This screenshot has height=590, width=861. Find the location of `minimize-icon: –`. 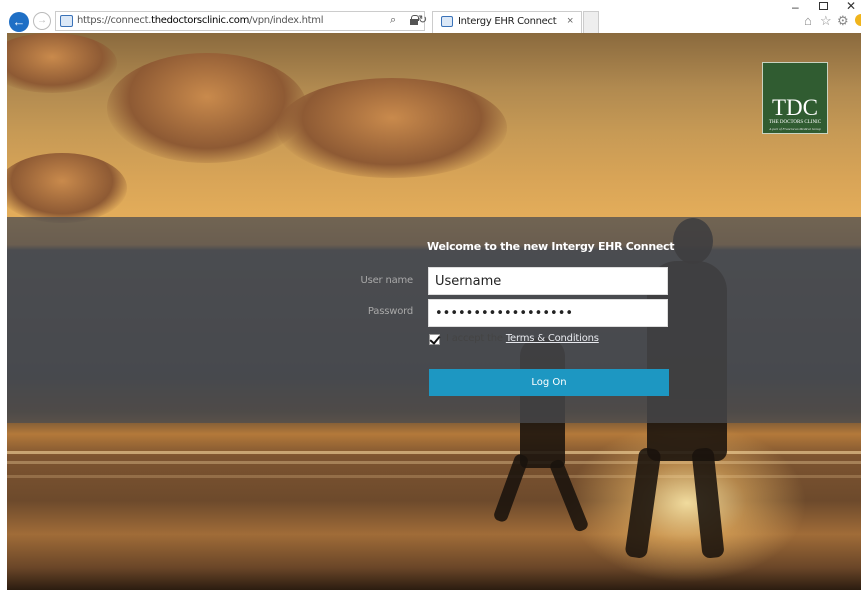

minimize-icon: – is located at coordinates (795, 7).